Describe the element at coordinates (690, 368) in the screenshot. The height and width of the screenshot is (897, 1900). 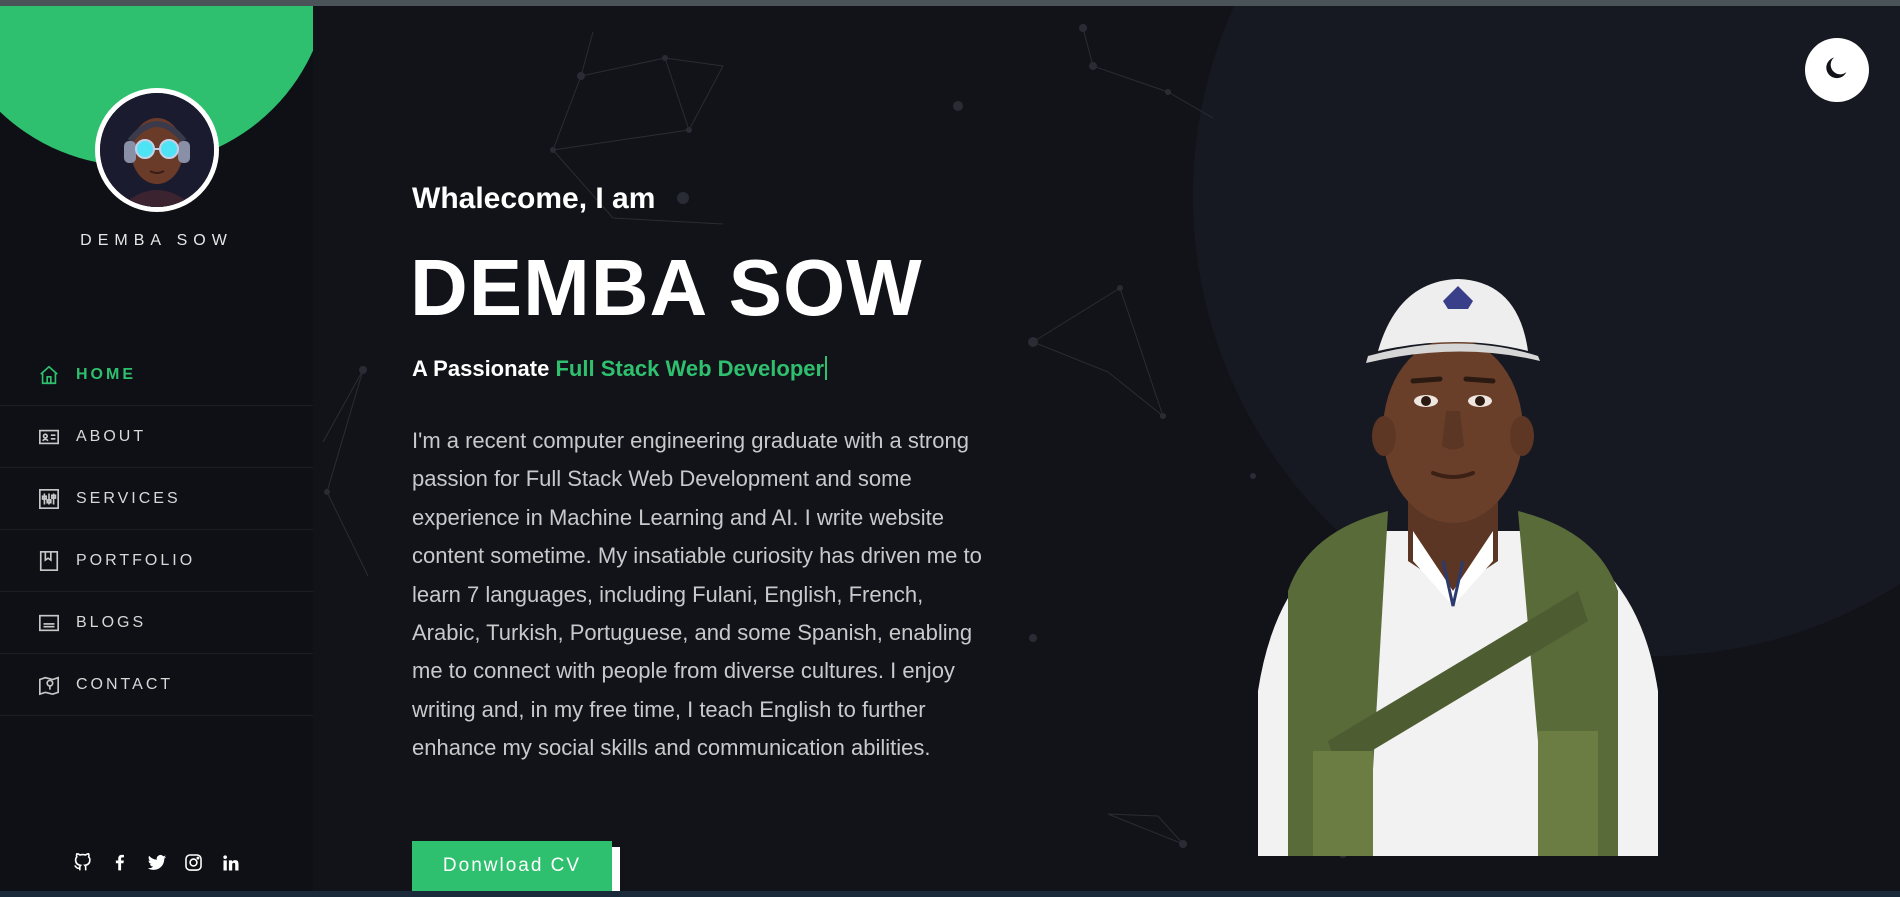
I see `tagline-role: Full Stack Web Developer` at that location.